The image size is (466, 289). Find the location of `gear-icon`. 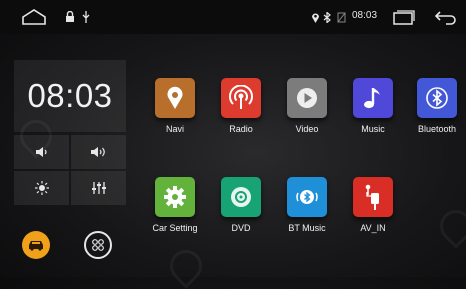

gear-icon is located at coordinates (175, 197).